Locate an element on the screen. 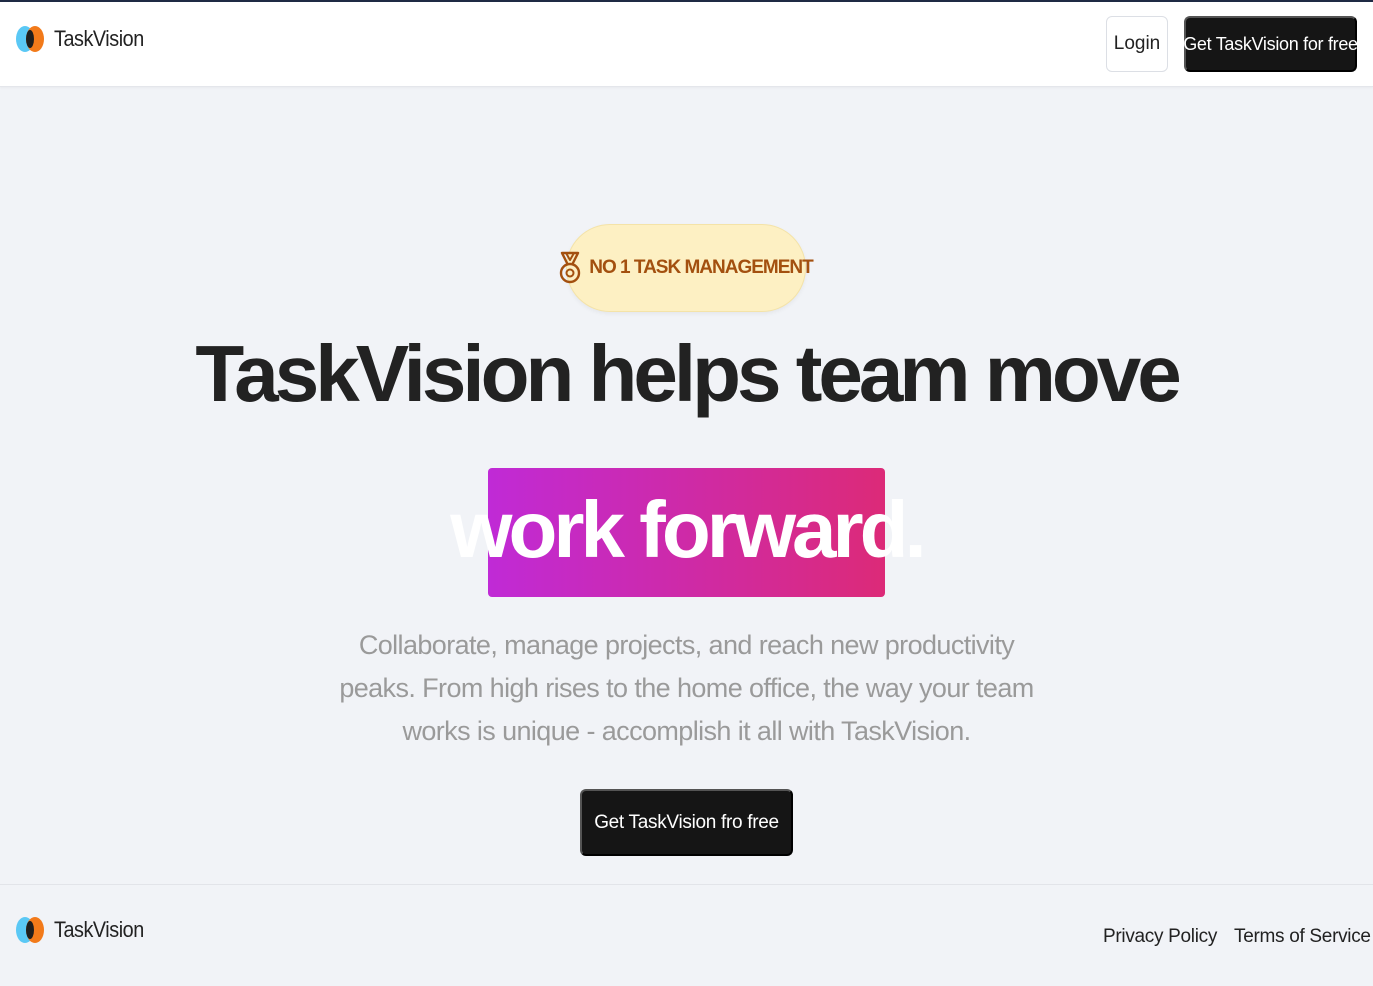 This screenshot has height=986, width=1373. highlight-text: work forward. is located at coordinates (688, 529).